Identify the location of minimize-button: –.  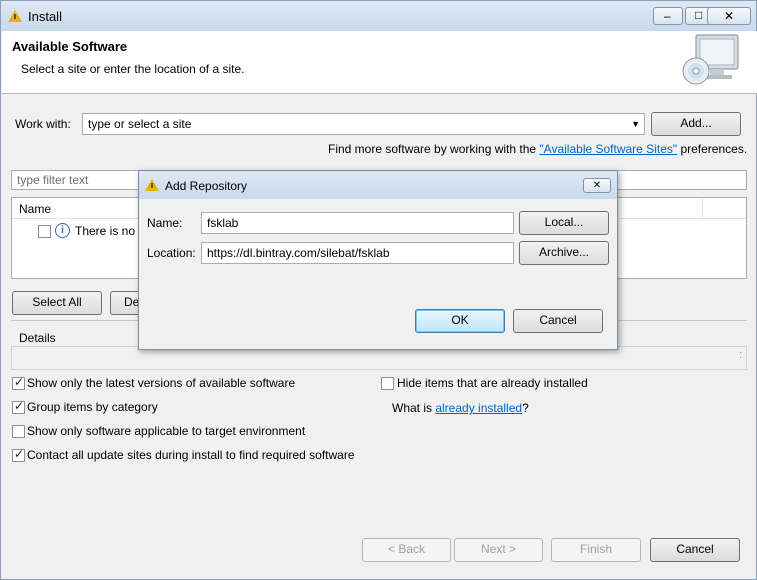
(668, 16).